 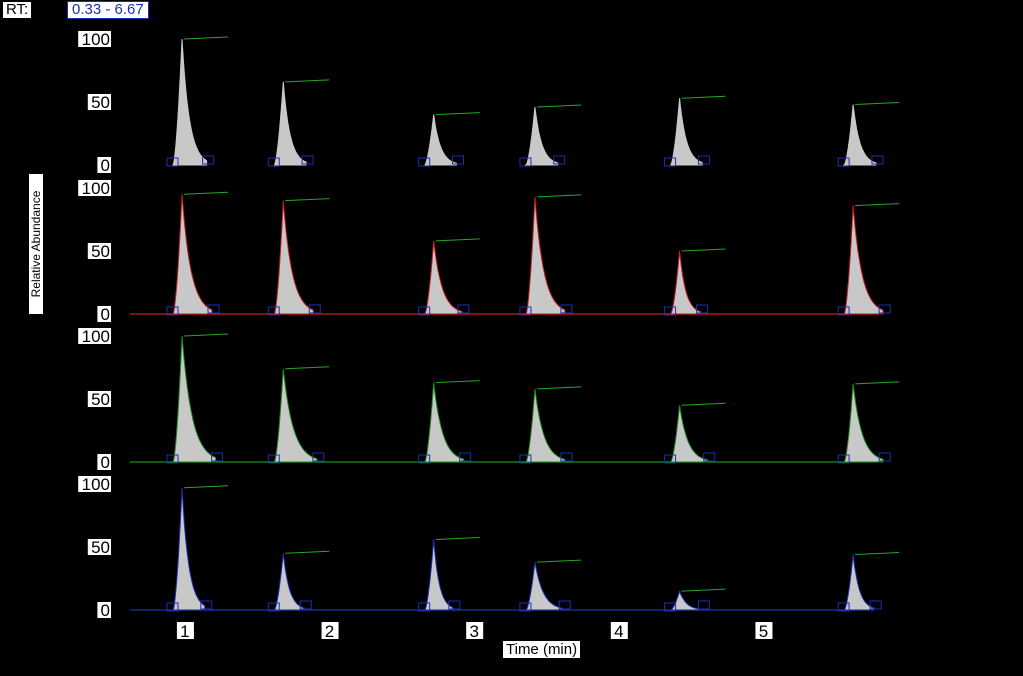 What do you see at coordinates (473, 631) in the screenshot?
I see `x-tick-label: 3` at bounding box center [473, 631].